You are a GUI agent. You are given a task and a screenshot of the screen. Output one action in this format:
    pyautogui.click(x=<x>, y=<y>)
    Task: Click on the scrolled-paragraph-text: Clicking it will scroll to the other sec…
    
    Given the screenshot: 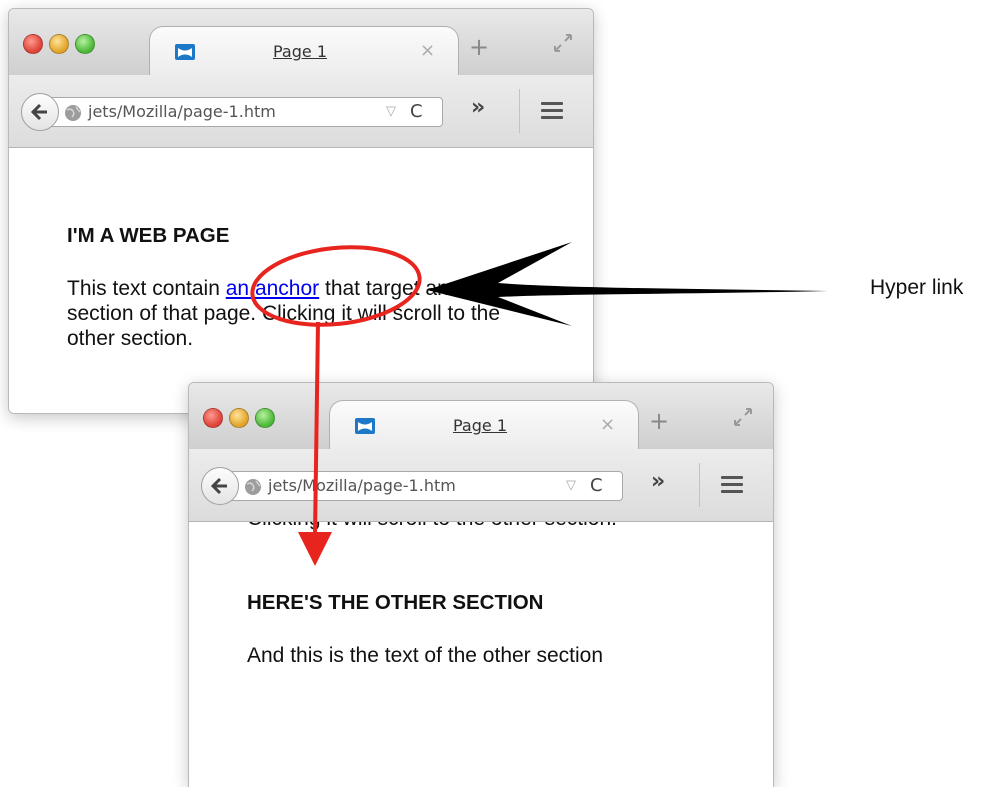 What is the action you would take?
    pyautogui.click(x=477, y=526)
    